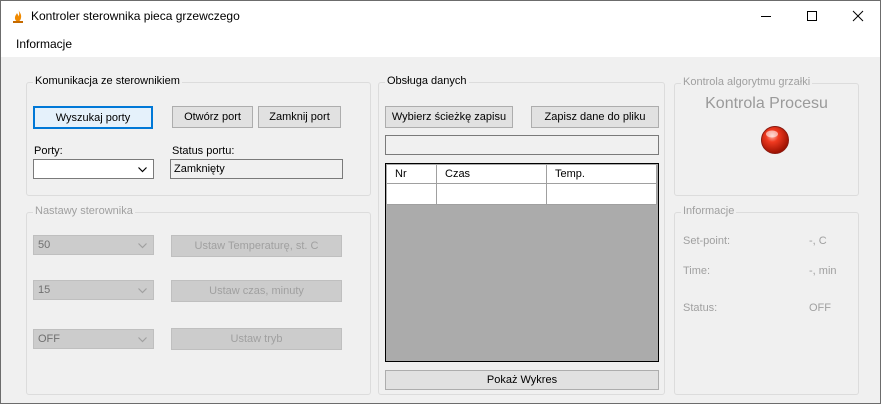  Describe the element at coordinates (44, 245) in the screenshot. I see `temperature-value: 50` at that location.